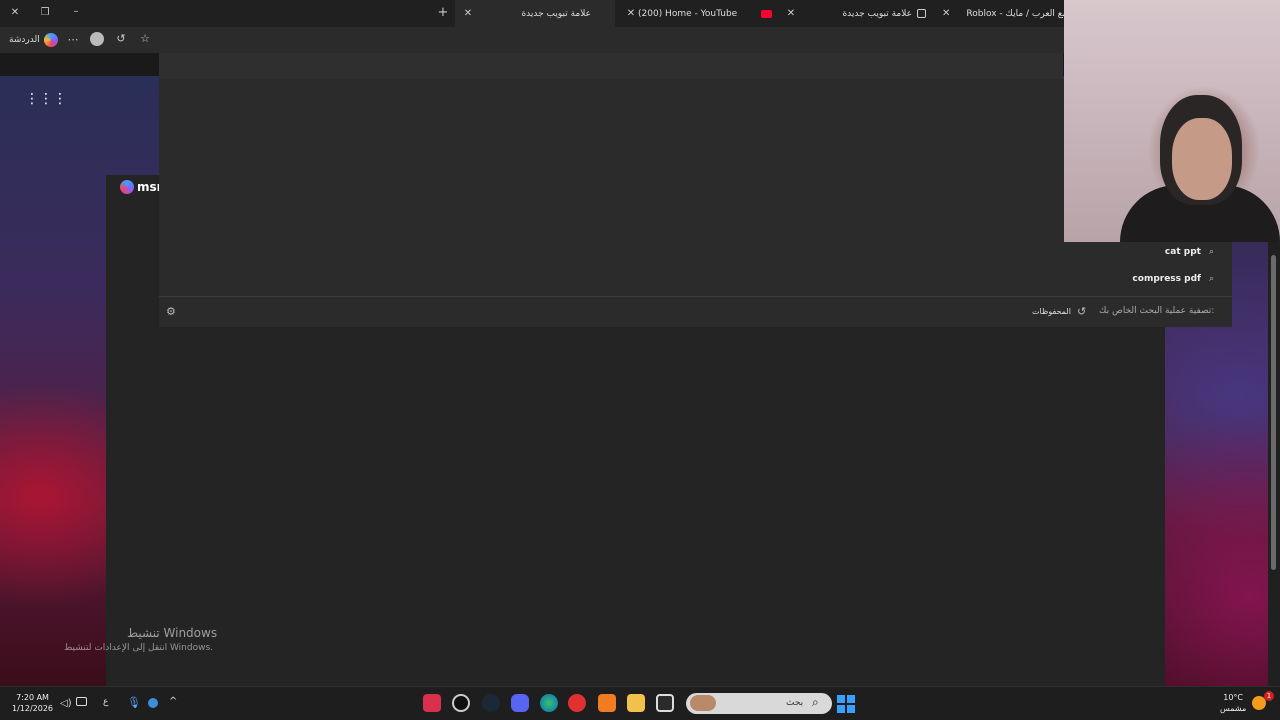  I want to click on volume-icon: ◁), so click(66, 703).